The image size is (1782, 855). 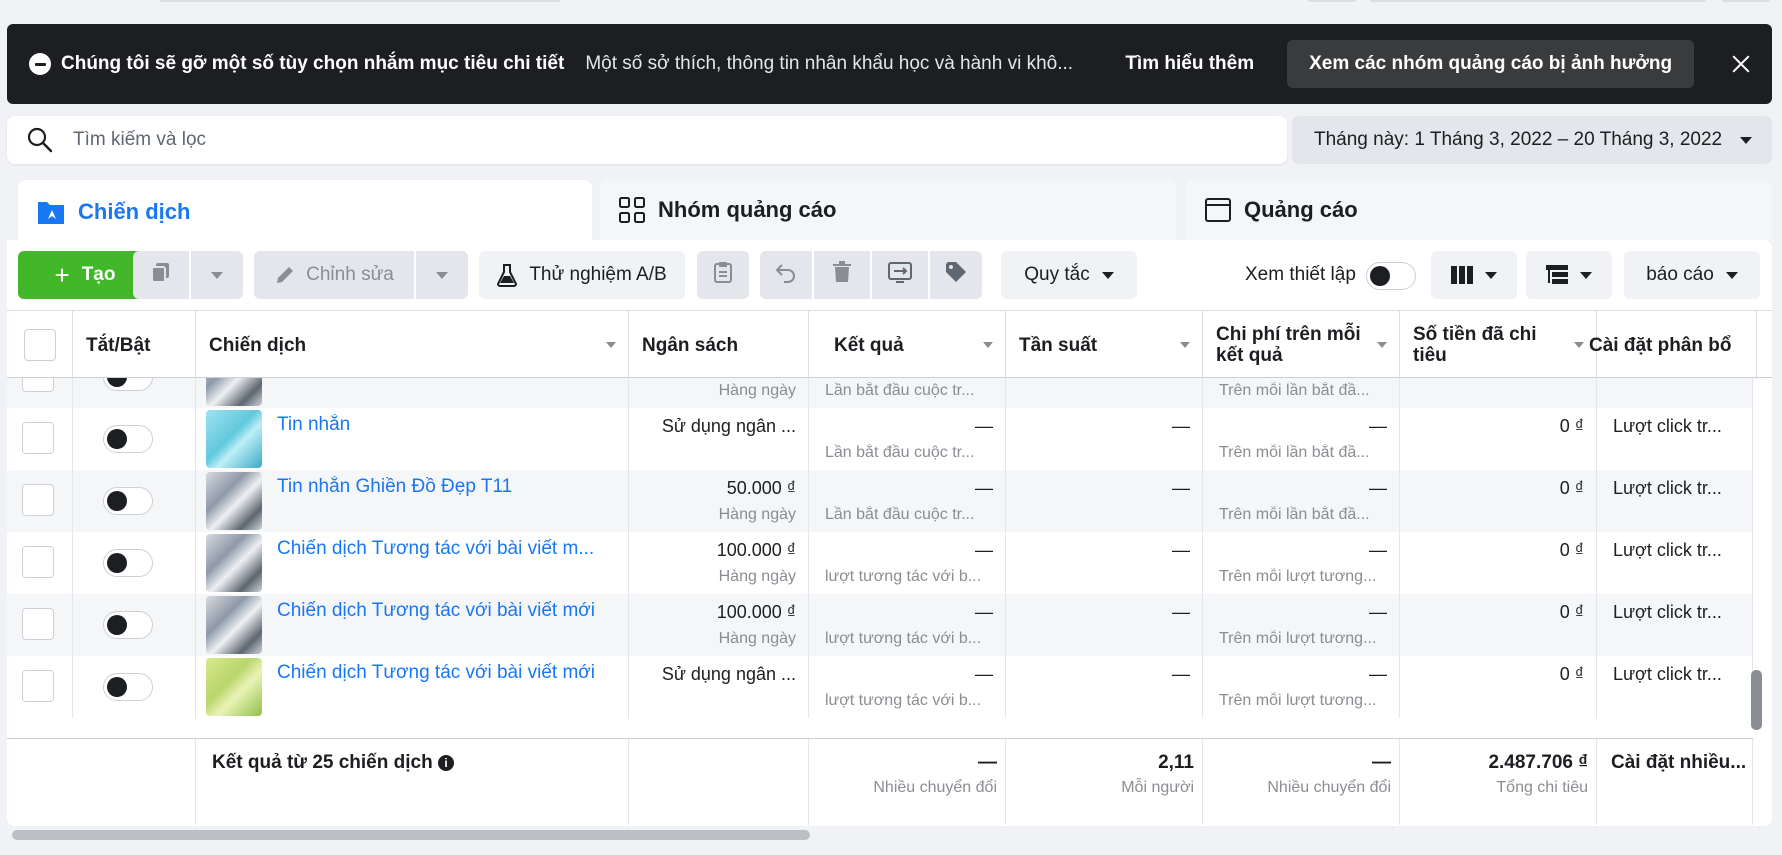 I want to click on search-bar, so click(x=647, y=140).